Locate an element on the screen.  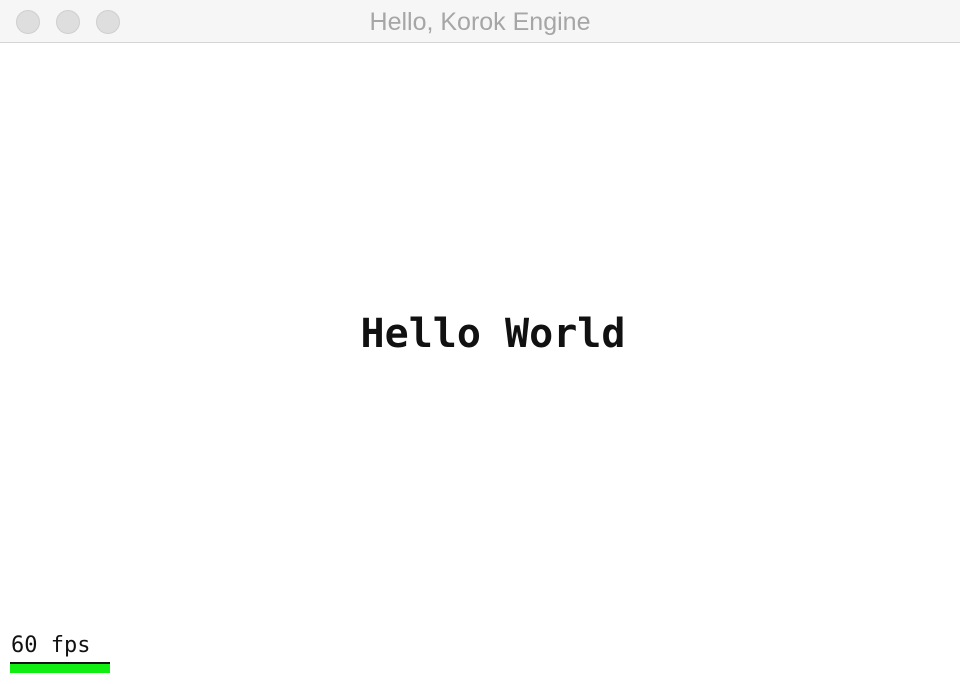
hello-world-text: Hello World is located at coordinates (493, 334).